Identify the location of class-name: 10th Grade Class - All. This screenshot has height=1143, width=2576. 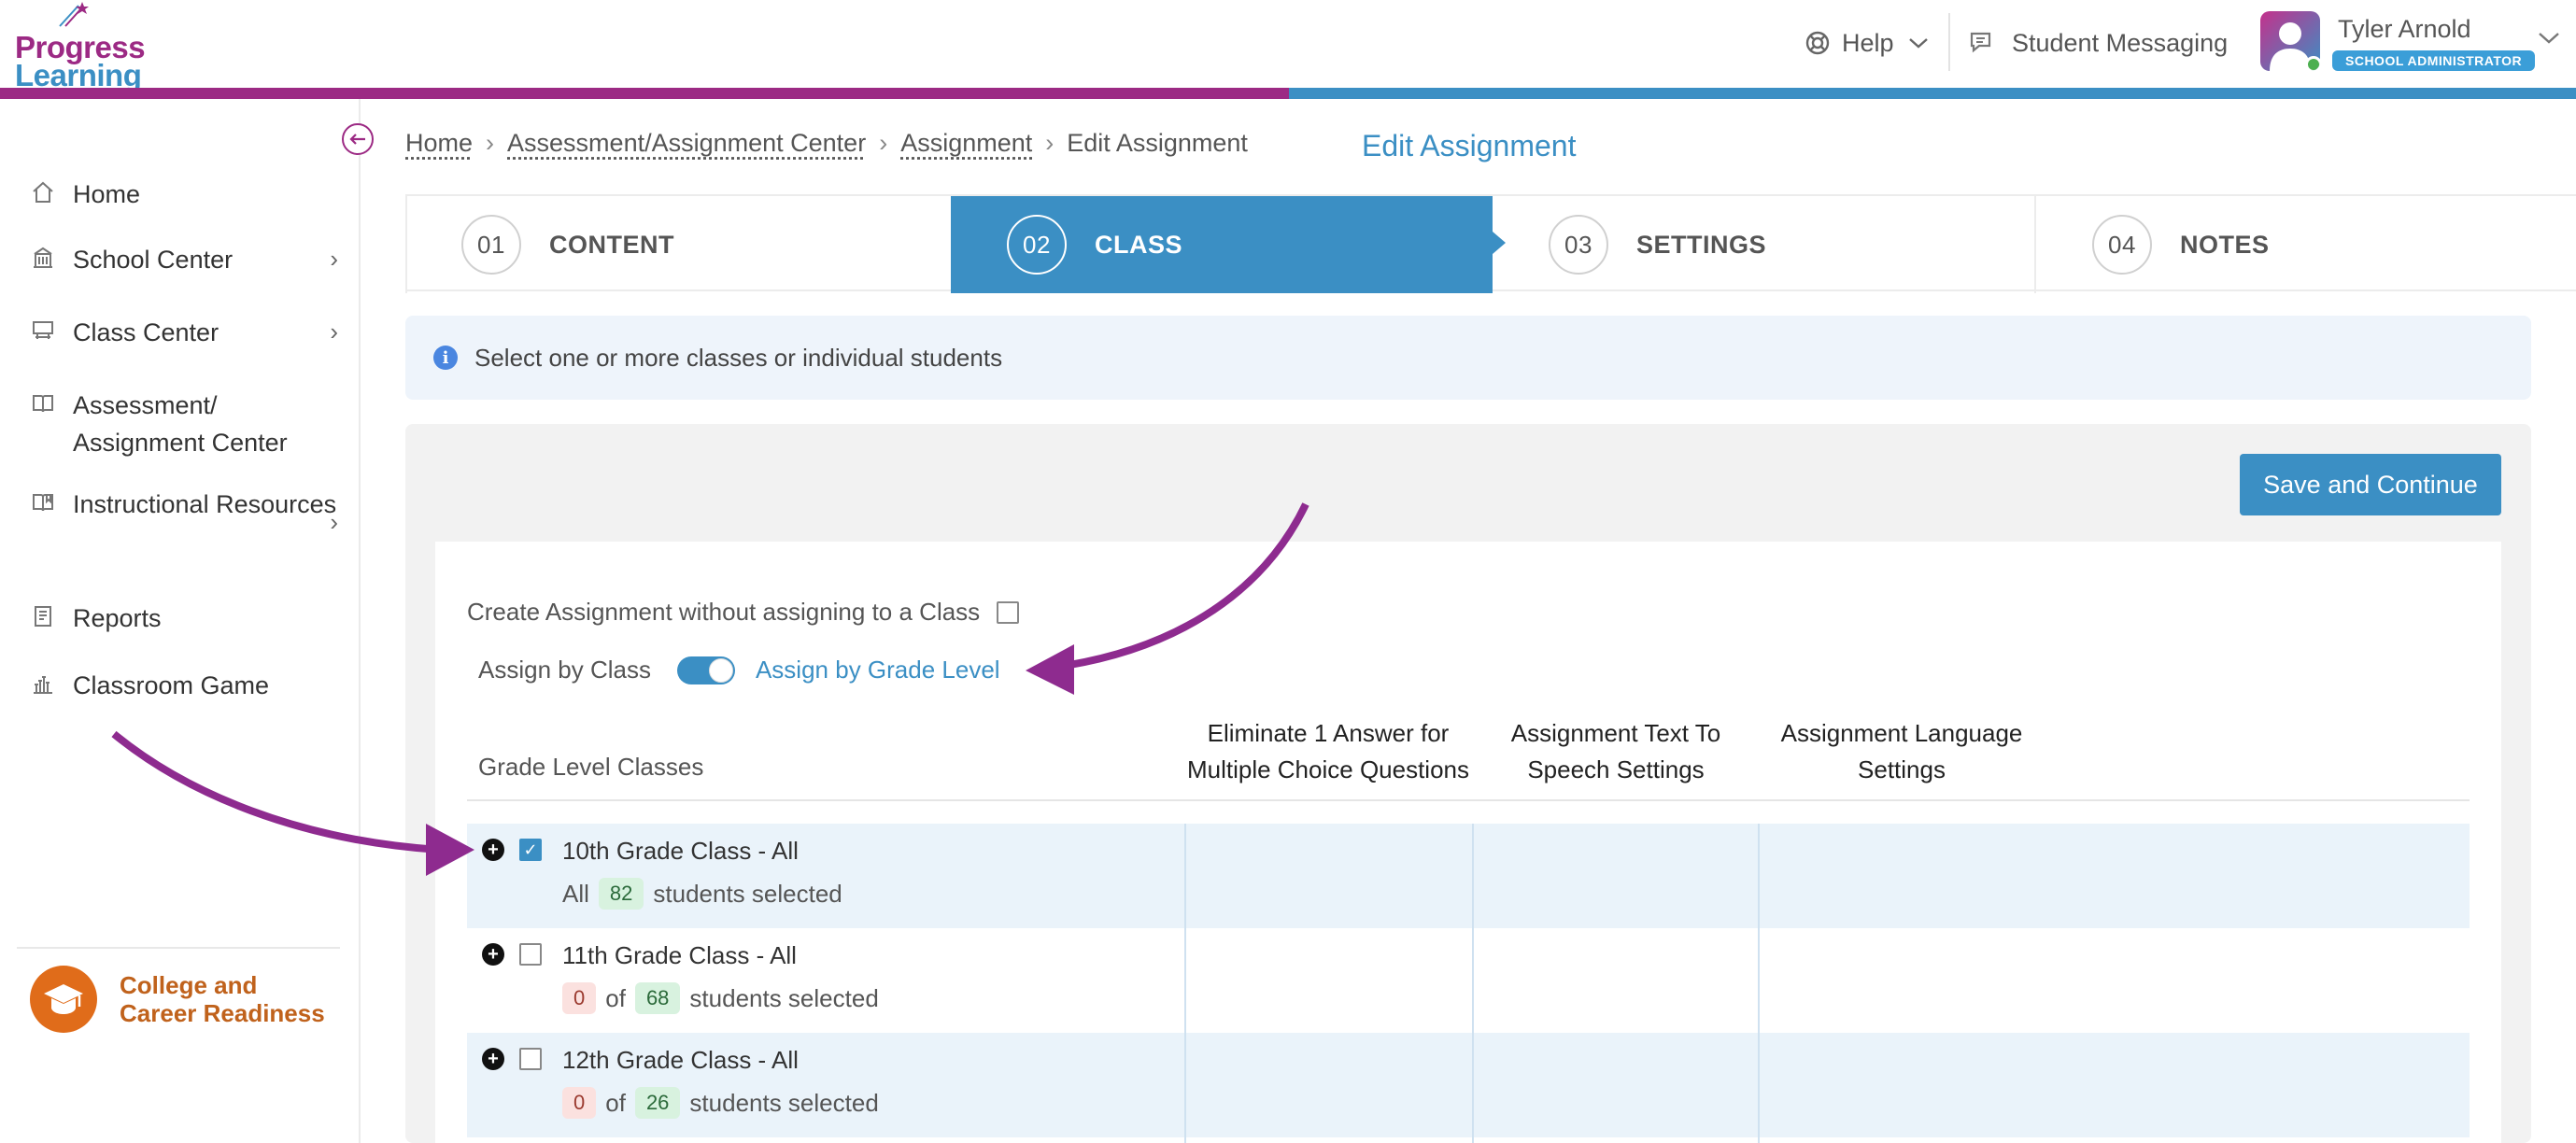
(680, 851).